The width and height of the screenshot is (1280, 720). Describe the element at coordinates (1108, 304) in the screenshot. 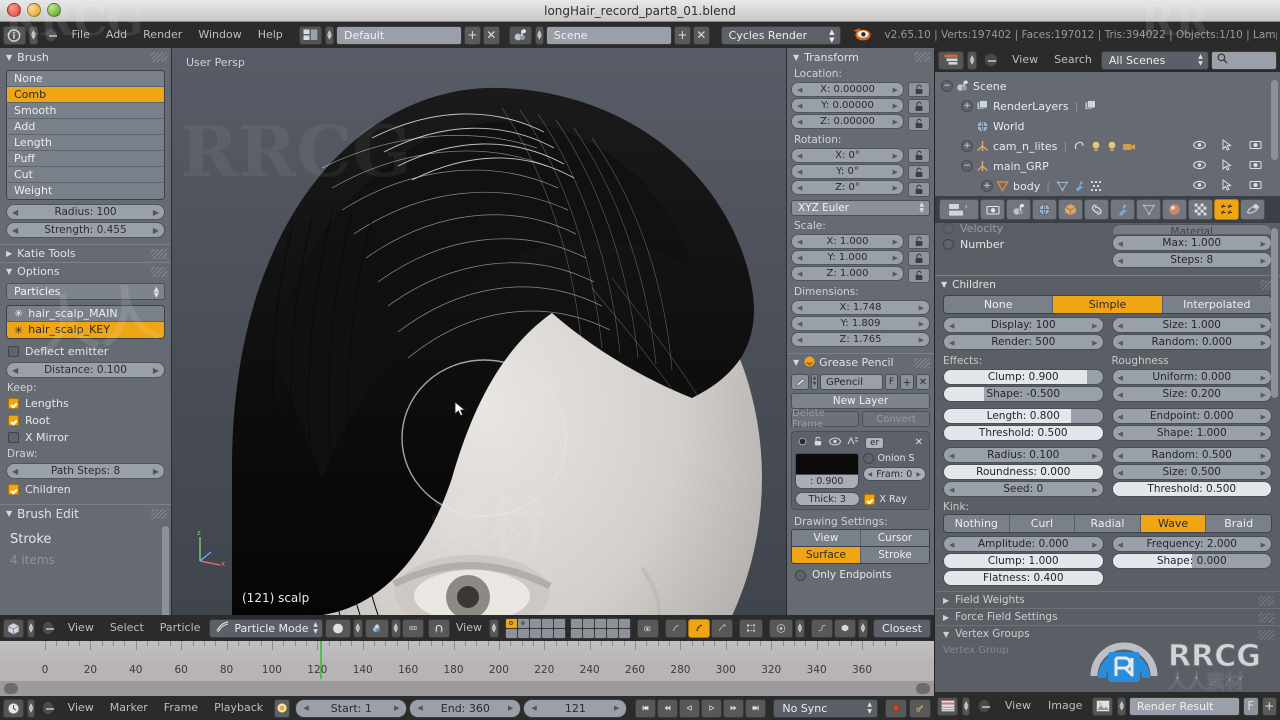

I see `children-mode-simple: Simple` at that location.